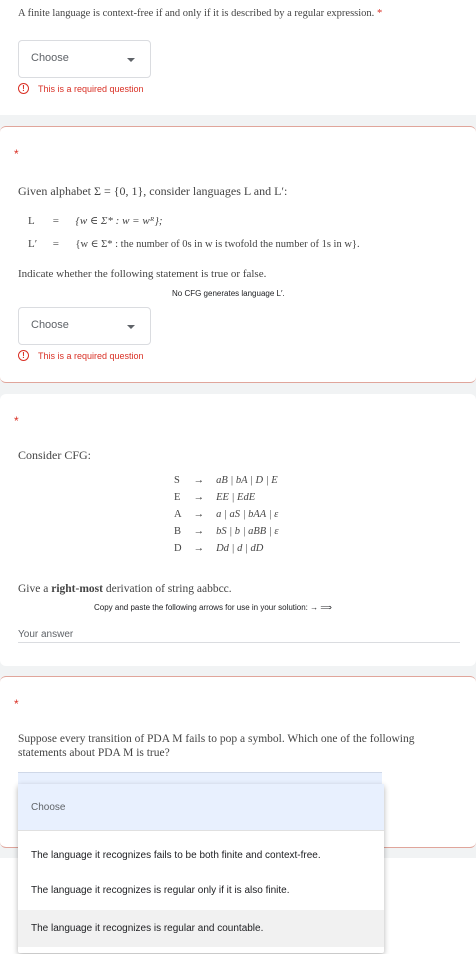 Image resolution: width=476 pixels, height=954 pixels. What do you see at coordinates (247, 514) in the screenshot?
I see `rule-rhs: a | aS | bAA | ε` at bounding box center [247, 514].